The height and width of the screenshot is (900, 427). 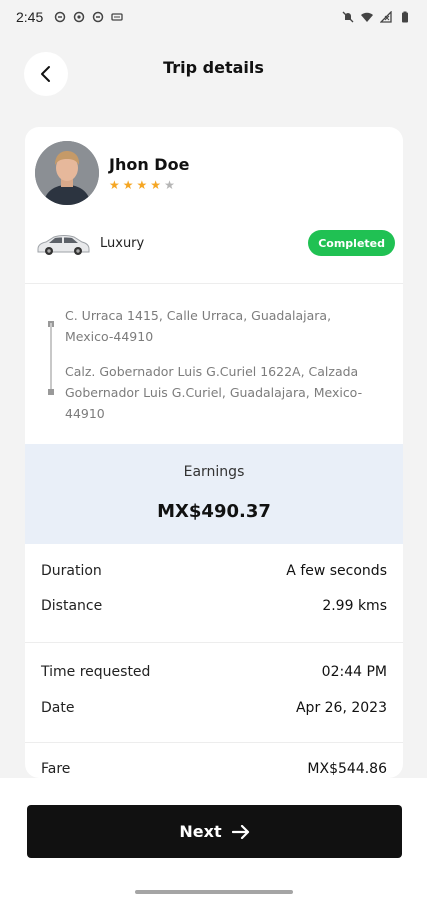 I want to click on avatar, so click(x=67, y=173).